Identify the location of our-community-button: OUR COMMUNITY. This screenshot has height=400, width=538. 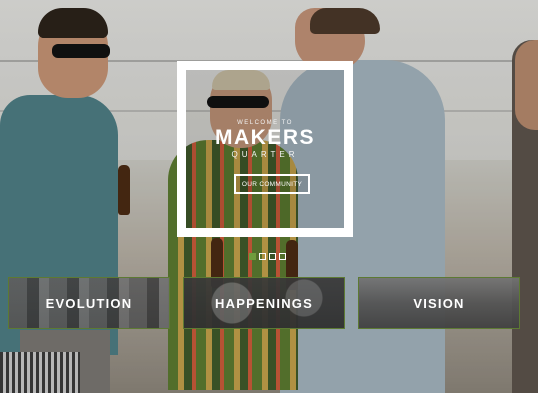
(272, 184).